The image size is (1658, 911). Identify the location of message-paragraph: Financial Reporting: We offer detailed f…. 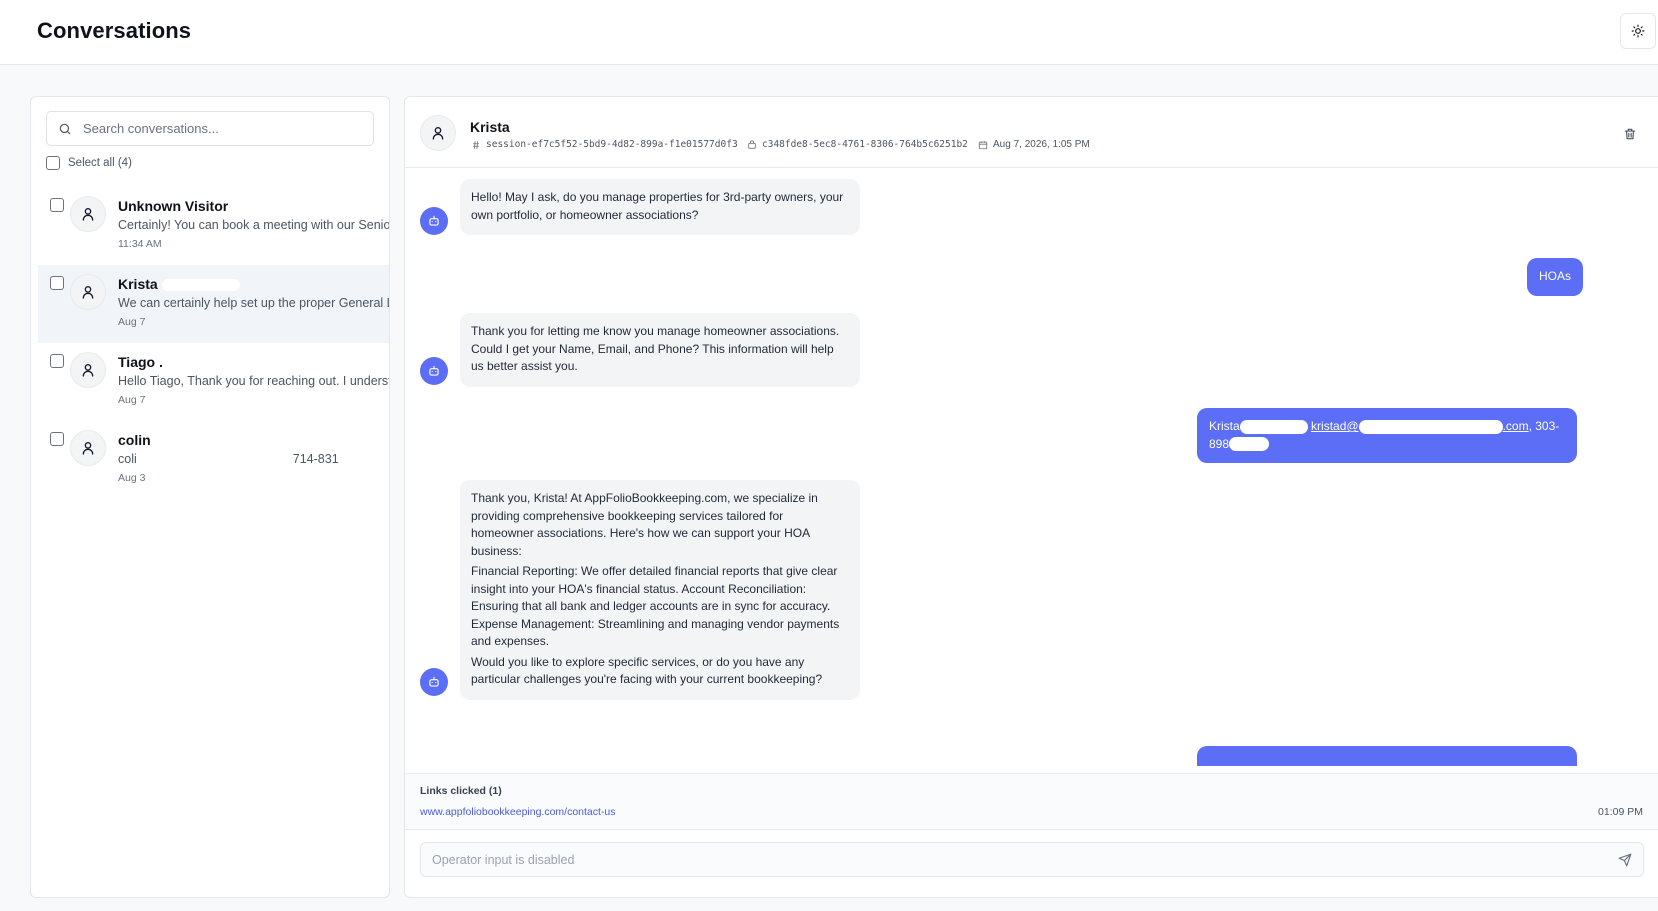
(655, 606).